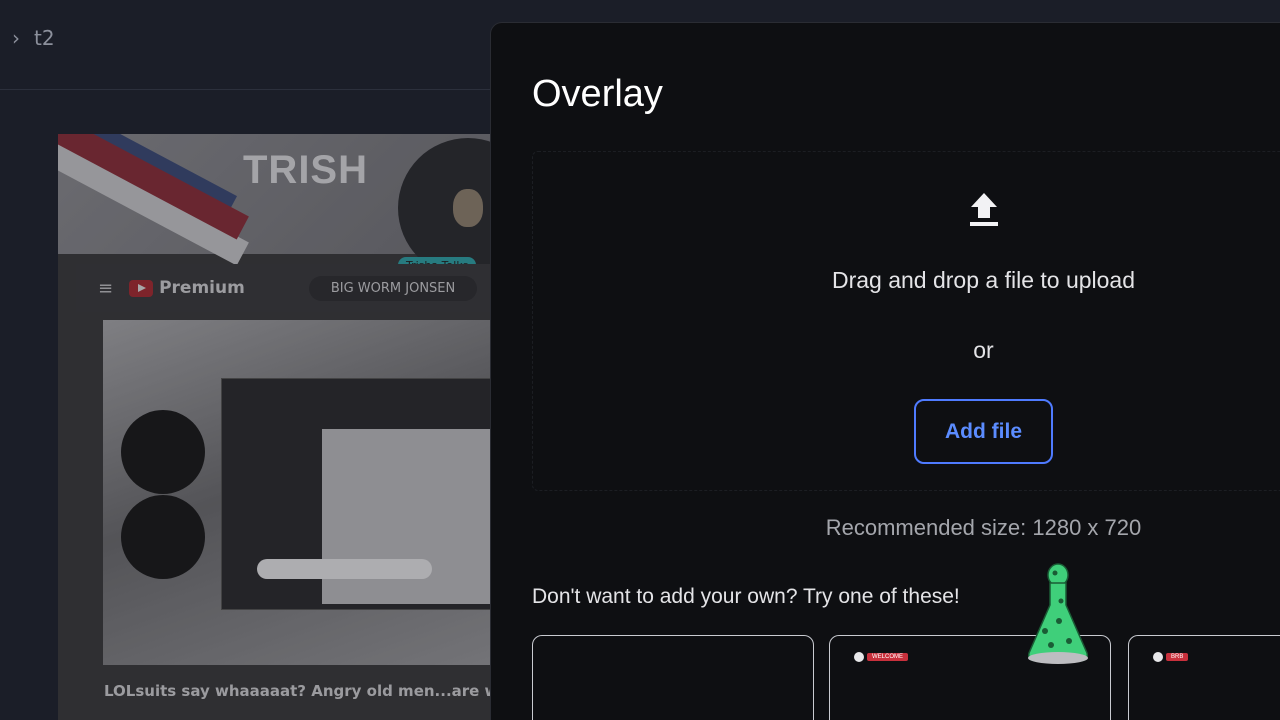  Describe the element at coordinates (673, 677) in the screenshot. I see `overlay-template-card` at that location.